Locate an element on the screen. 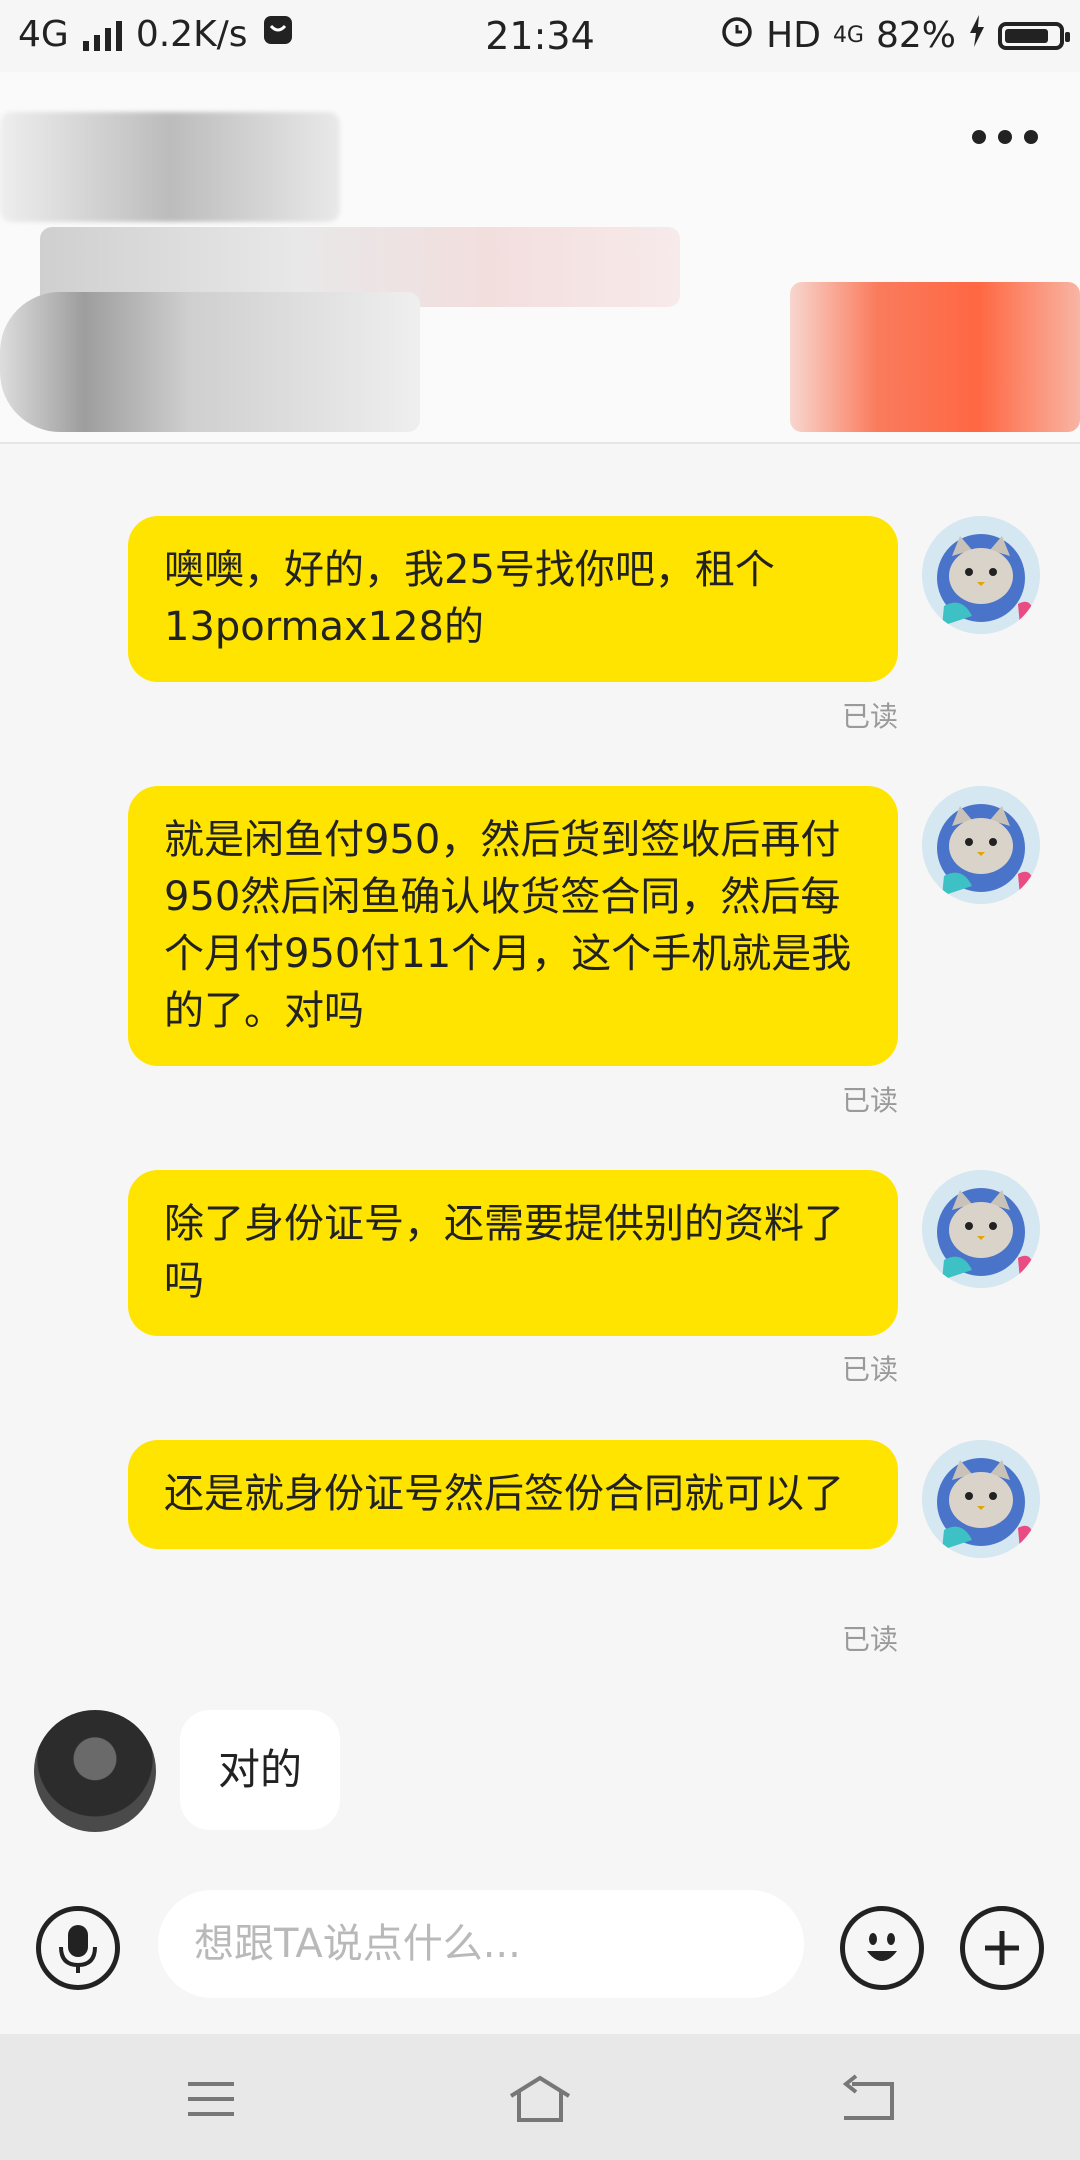 The height and width of the screenshot is (2160, 1080). system-nav-bar is located at coordinates (540, 2097).